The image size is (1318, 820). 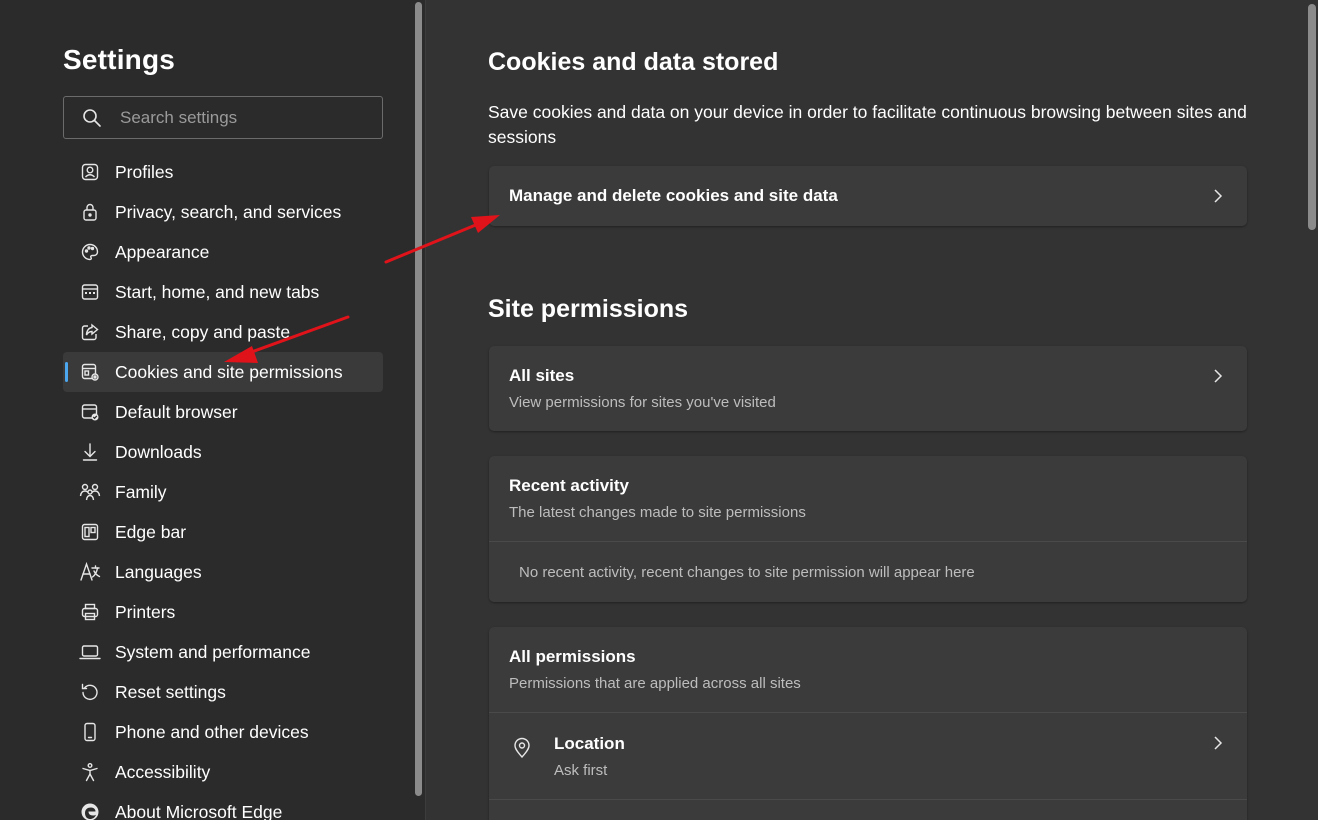 What do you see at coordinates (90, 252) in the screenshot?
I see `palette-icon` at bounding box center [90, 252].